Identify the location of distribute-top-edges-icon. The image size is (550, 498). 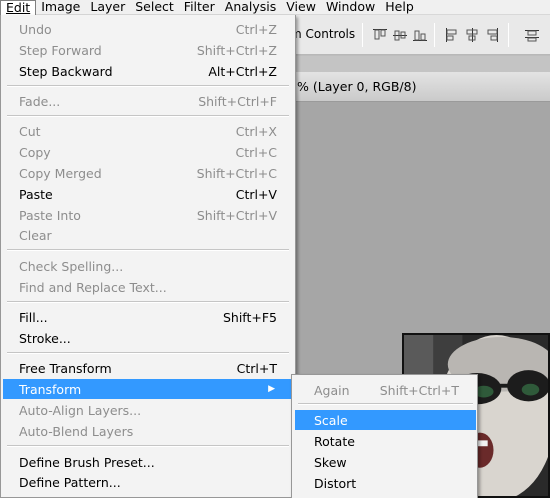
(532, 35).